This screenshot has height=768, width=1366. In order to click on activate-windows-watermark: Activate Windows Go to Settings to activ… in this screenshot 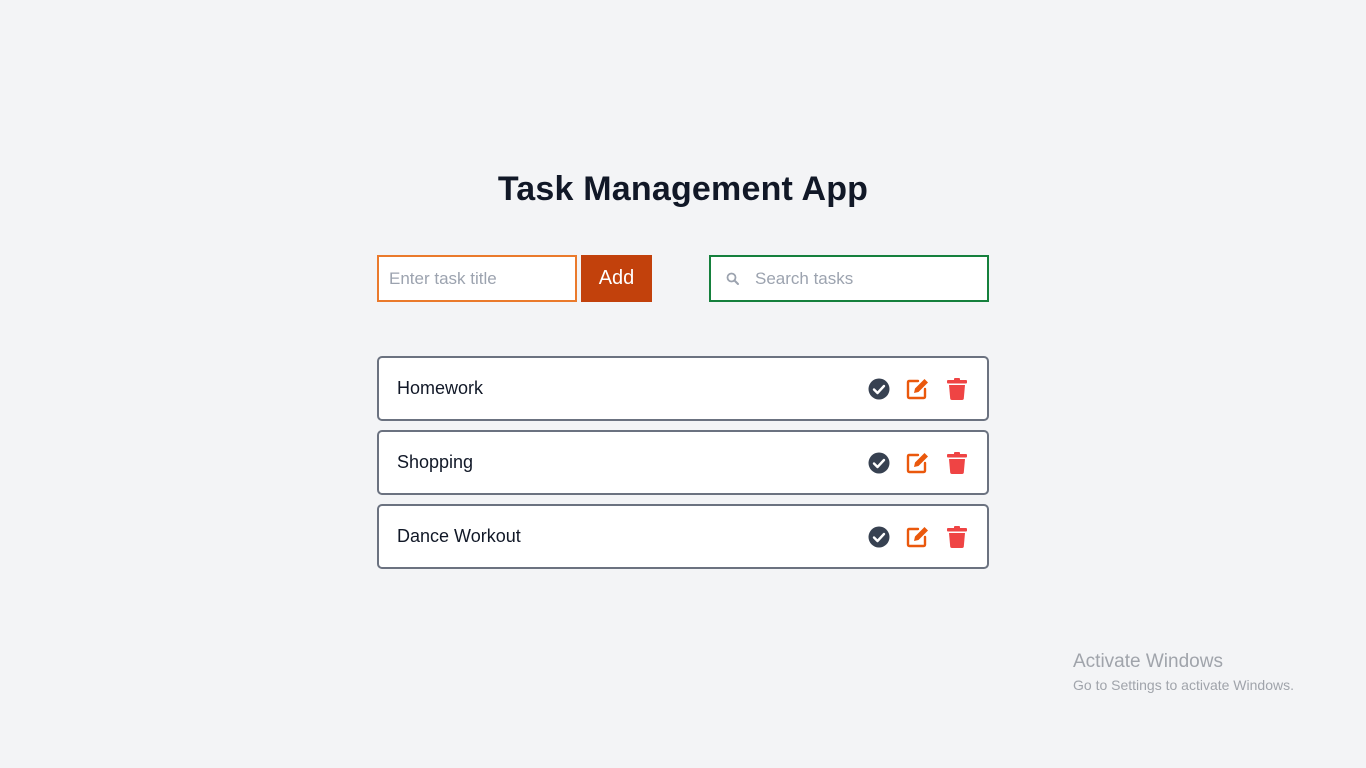, I will do `click(1183, 672)`.